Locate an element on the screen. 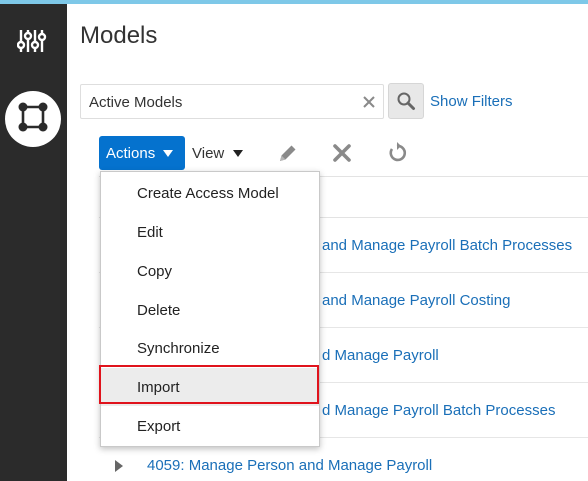  clear-search-button is located at coordinates (369, 102).